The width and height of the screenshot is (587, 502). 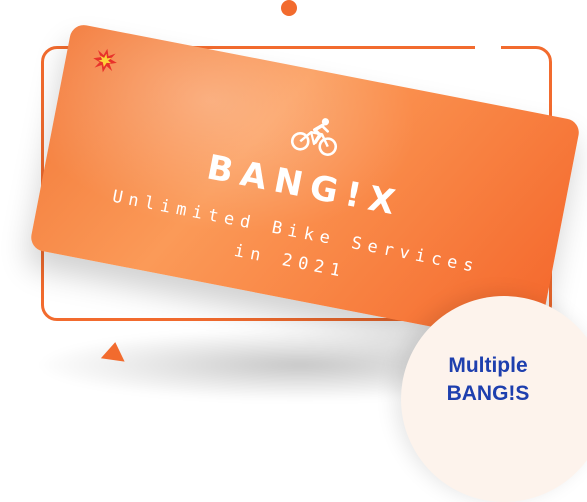 I want to click on spark-icon, so click(x=105, y=60).